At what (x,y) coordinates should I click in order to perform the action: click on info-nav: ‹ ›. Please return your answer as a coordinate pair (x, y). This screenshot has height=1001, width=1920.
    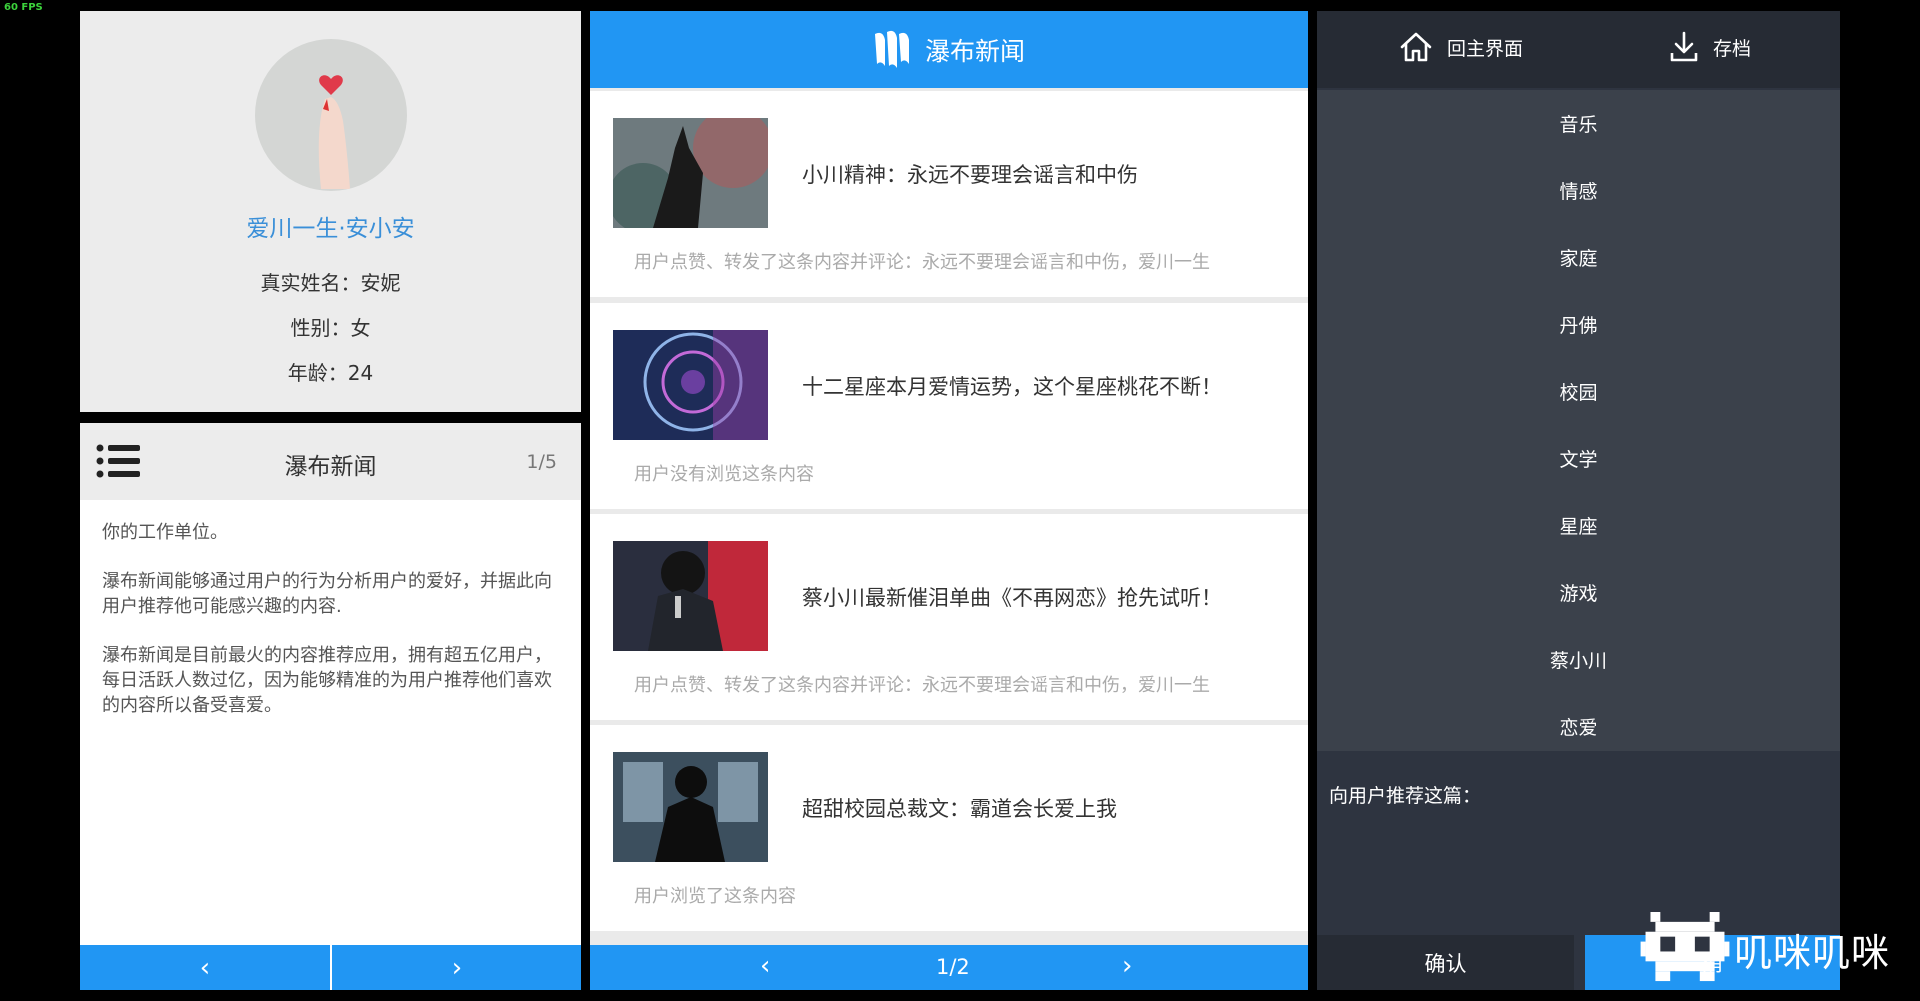
    Looking at the image, I should click on (330, 967).